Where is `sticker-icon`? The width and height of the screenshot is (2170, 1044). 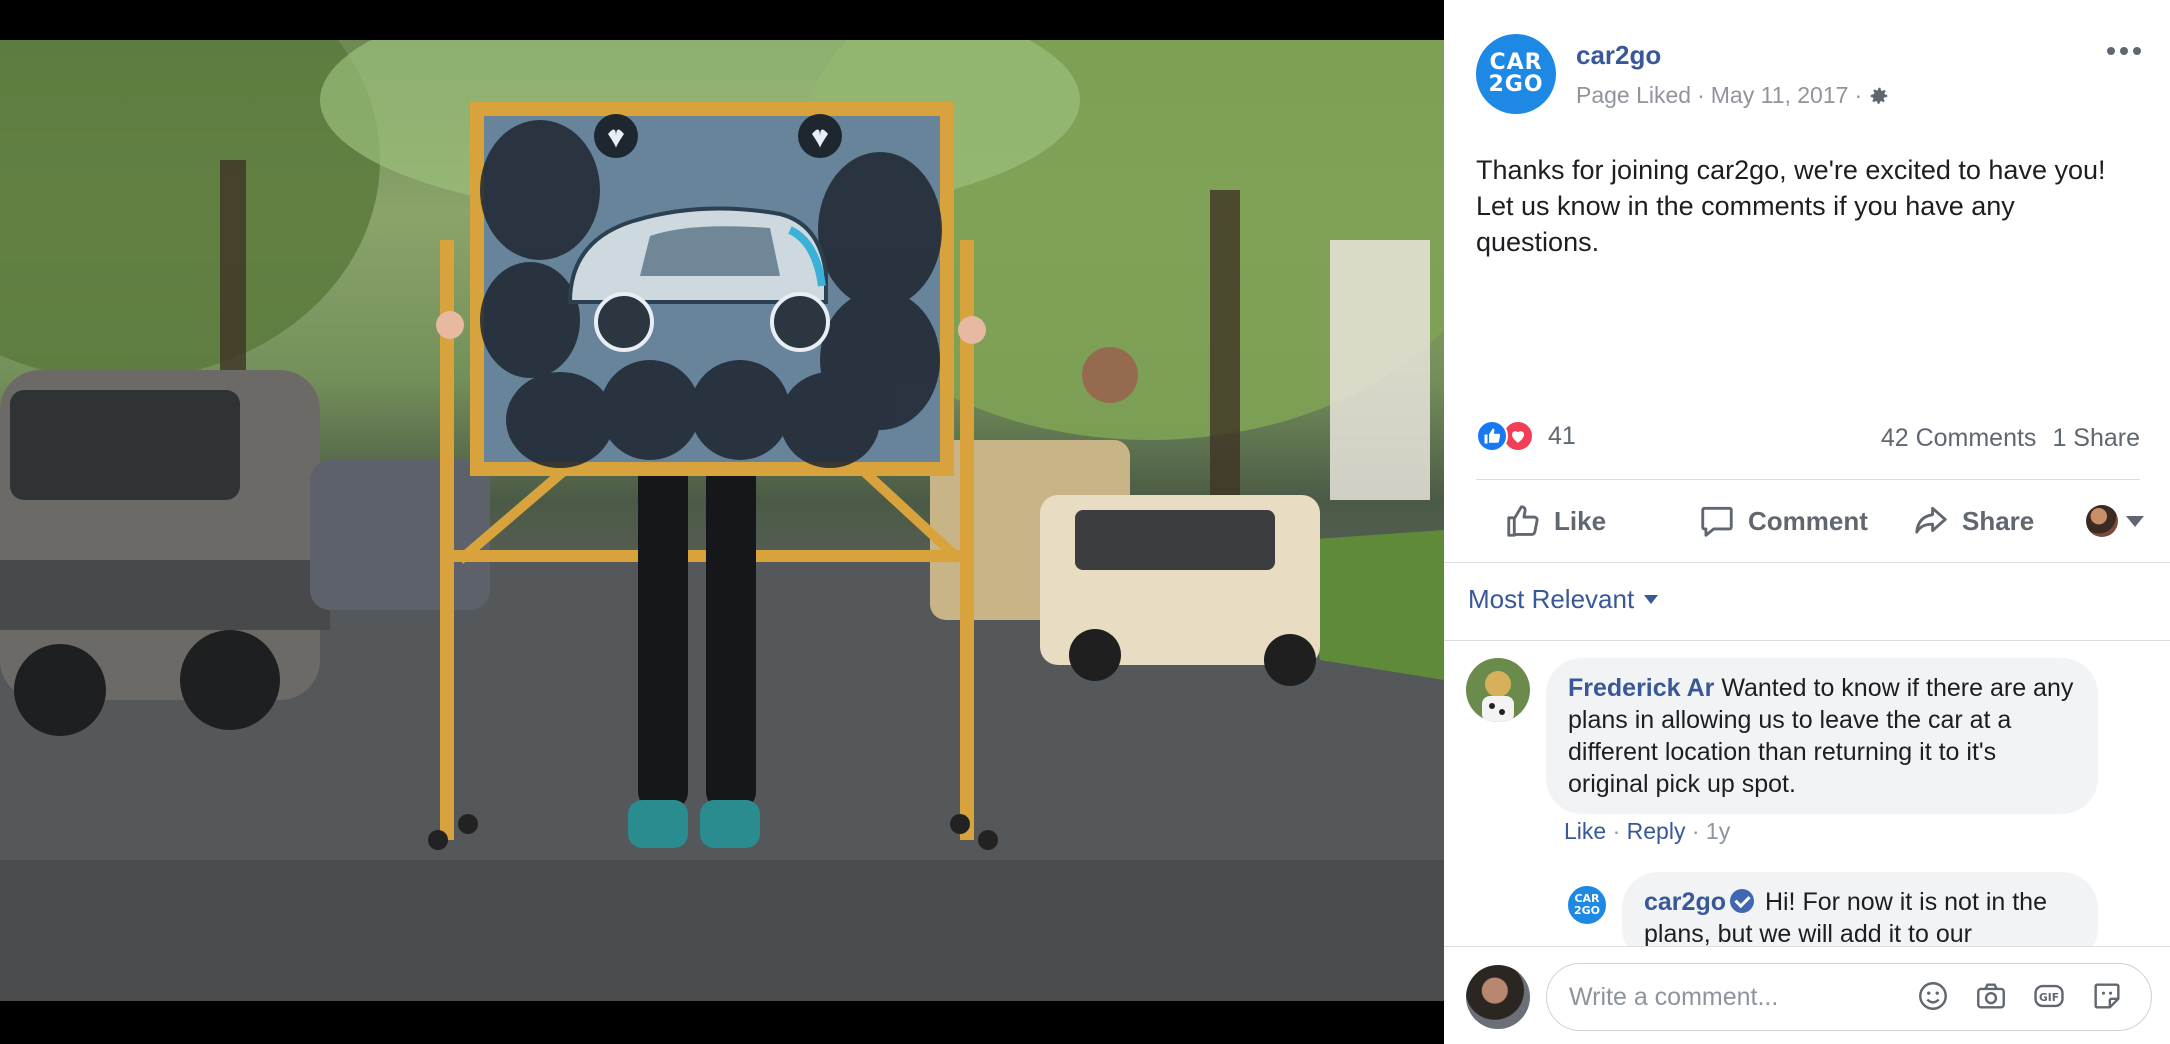
sticker-icon is located at coordinates (2107, 996).